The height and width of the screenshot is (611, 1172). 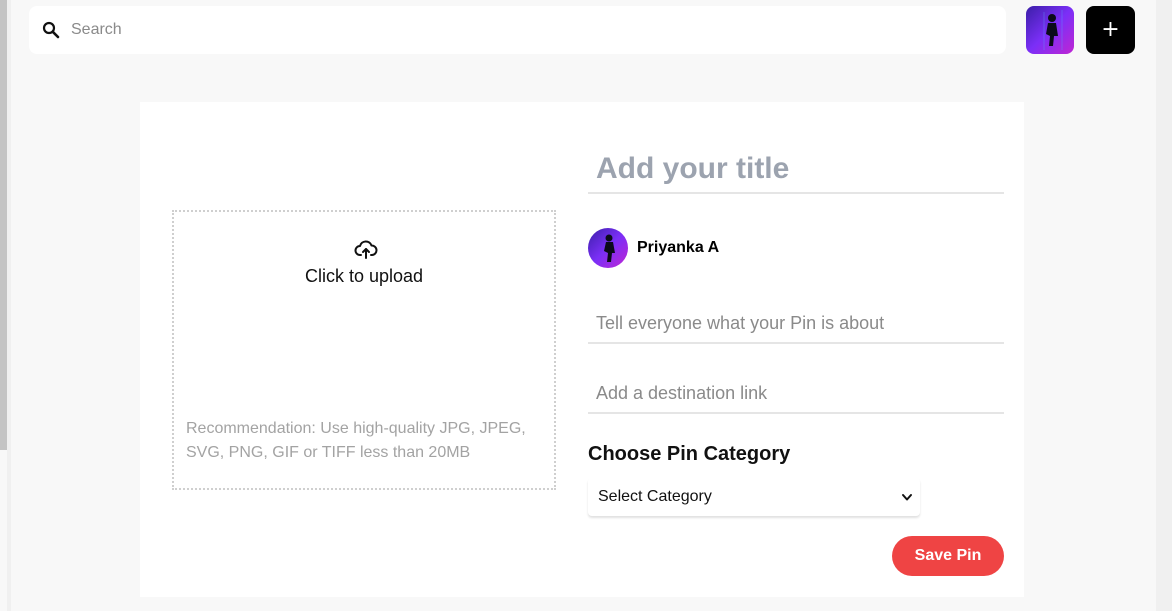 I want to click on scrollbar-thumb, so click(x=3, y=225).